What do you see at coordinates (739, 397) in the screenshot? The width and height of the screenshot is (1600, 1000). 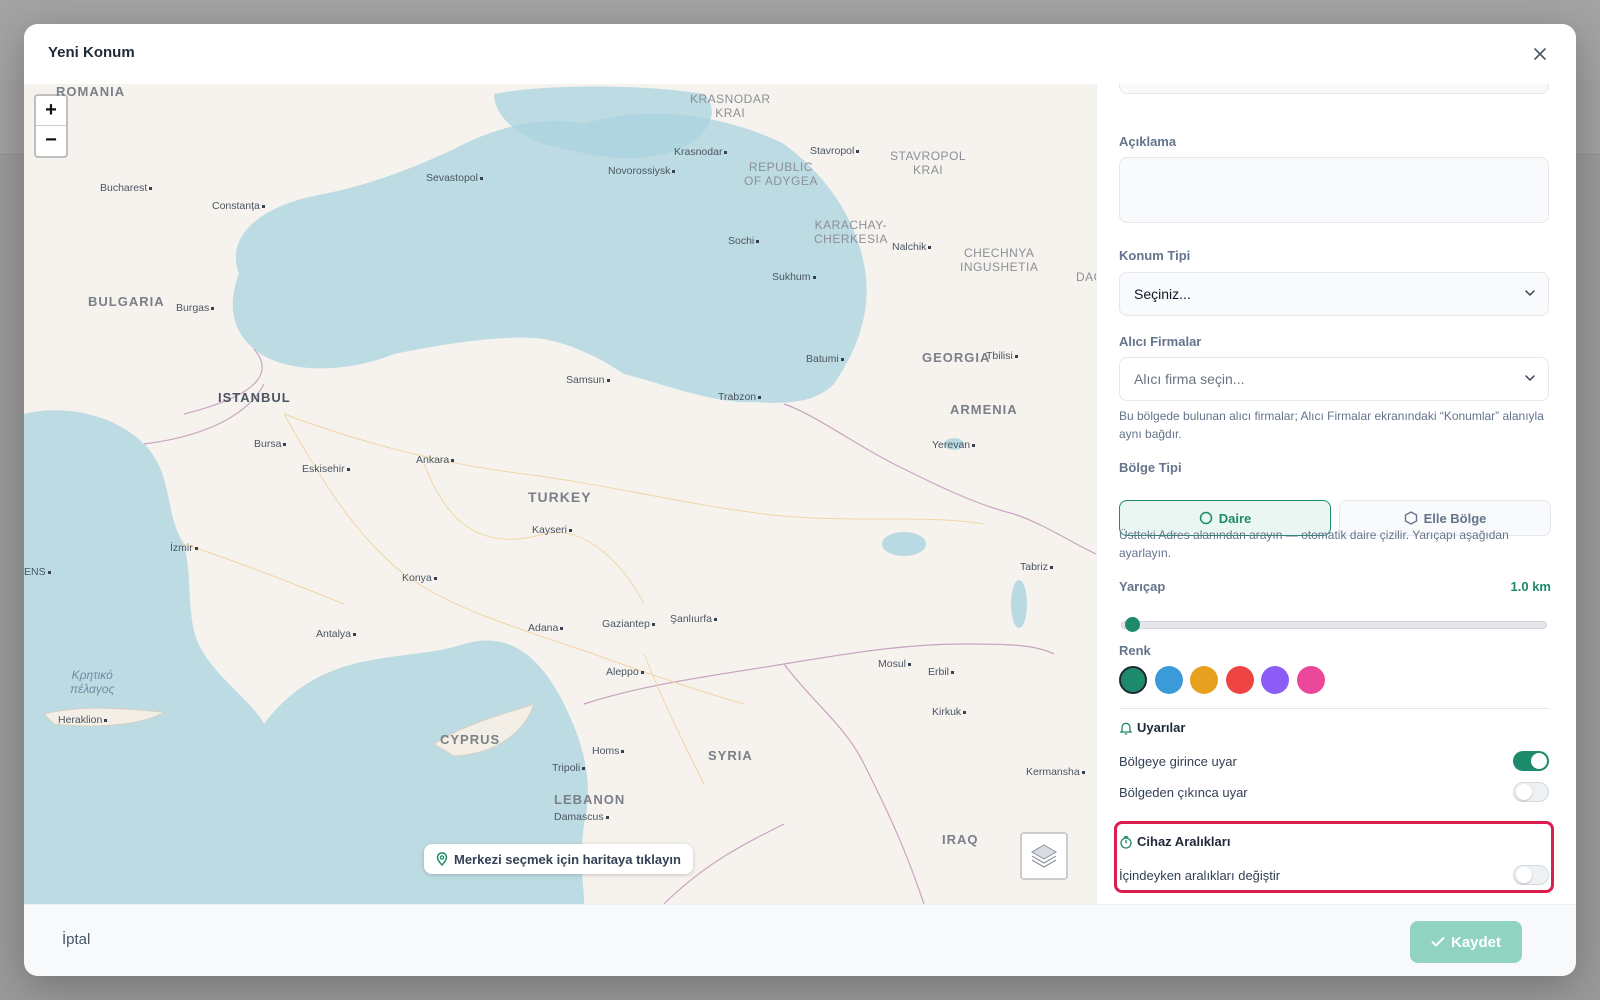 I see `map-label-trabzon: Trabzon` at bounding box center [739, 397].